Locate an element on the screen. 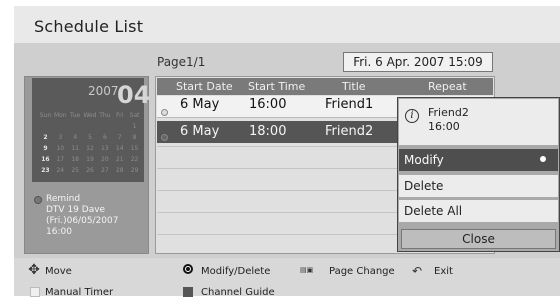 Image resolution: width=560 pixels, height=303 pixels. calendar-day: 6 is located at coordinates (104, 137).